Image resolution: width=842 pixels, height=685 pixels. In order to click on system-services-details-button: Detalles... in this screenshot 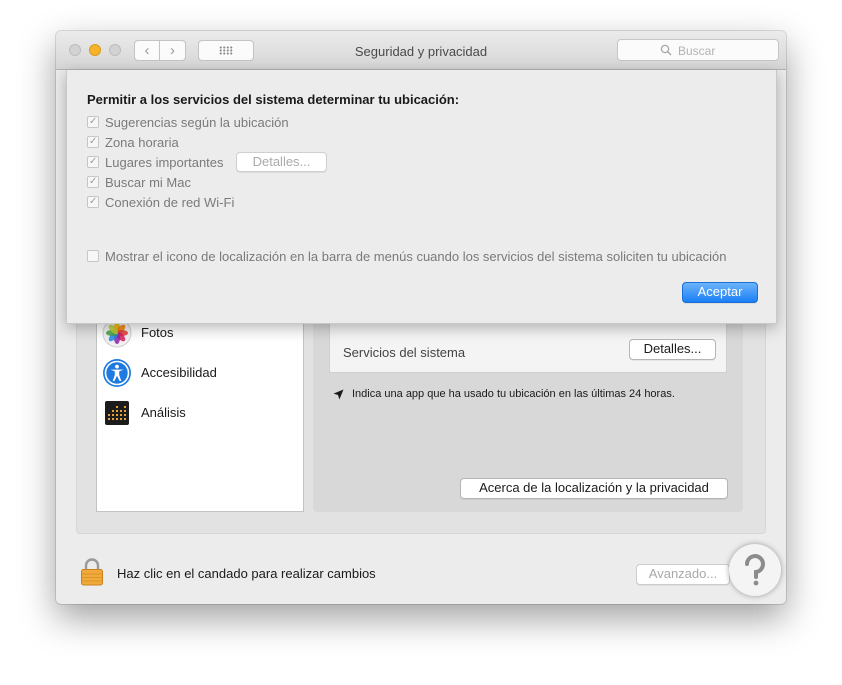, I will do `click(672, 349)`.